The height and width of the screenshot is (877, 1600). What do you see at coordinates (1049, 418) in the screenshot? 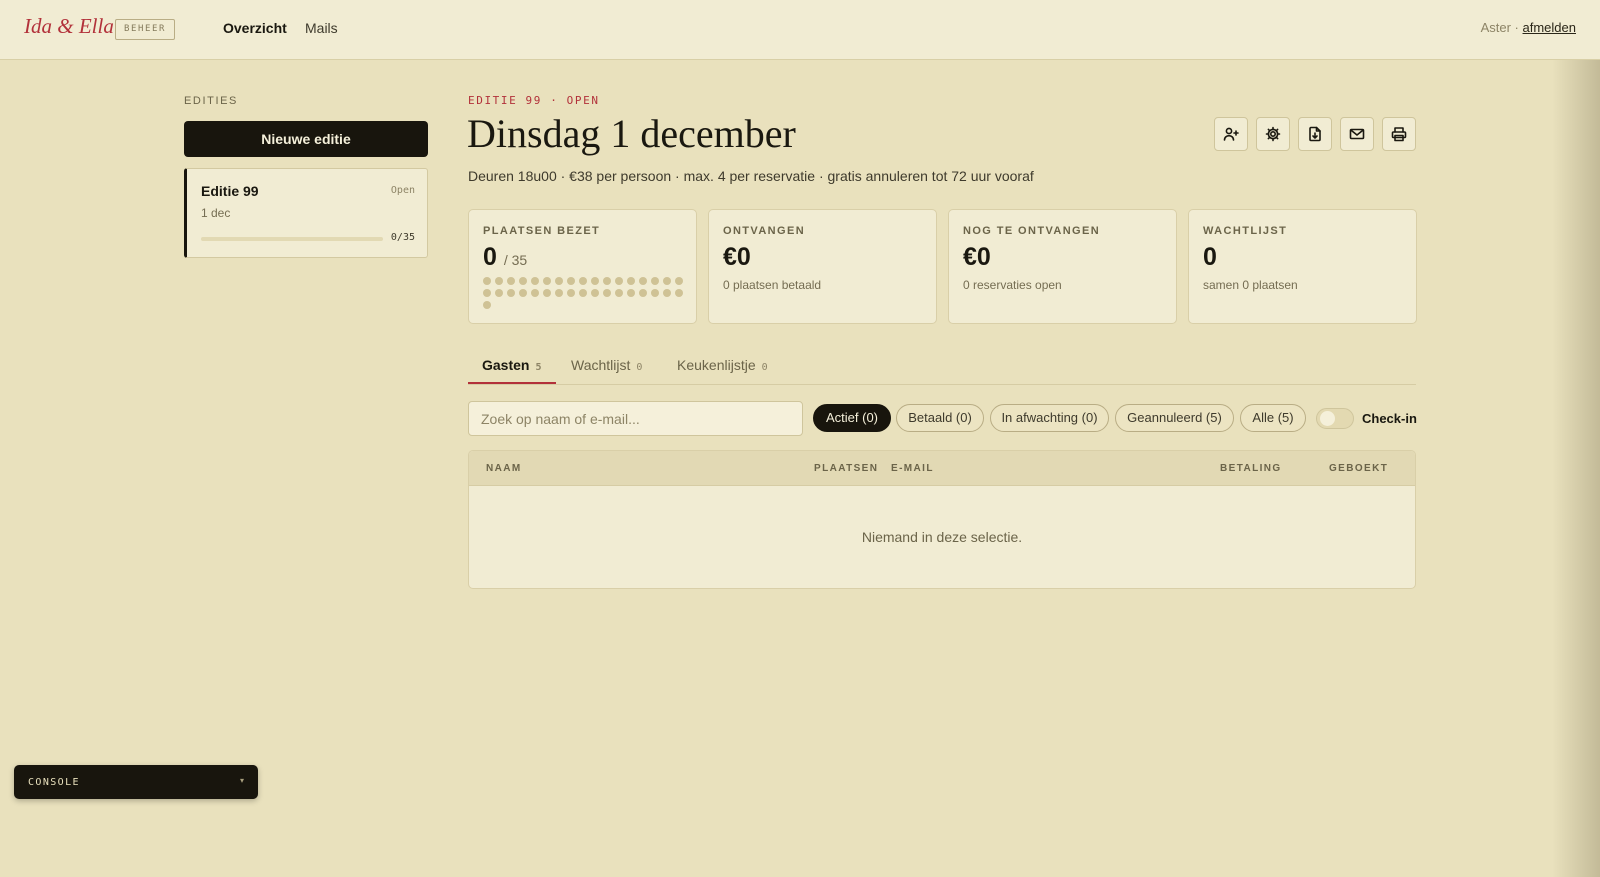
I see `filter-in-afwachting: In afwachting (0)` at bounding box center [1049, 418].